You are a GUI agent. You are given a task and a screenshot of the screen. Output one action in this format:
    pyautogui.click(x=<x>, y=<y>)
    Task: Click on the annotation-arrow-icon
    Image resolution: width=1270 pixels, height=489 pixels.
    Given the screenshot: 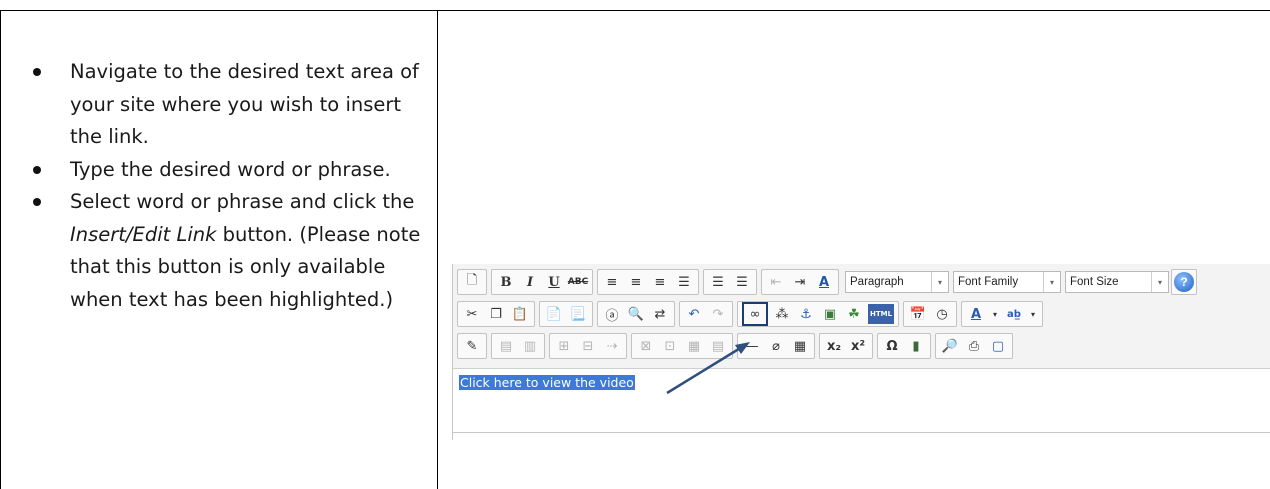 What is the action you would take?
    pyautogui.click(x=708, y=368)
    